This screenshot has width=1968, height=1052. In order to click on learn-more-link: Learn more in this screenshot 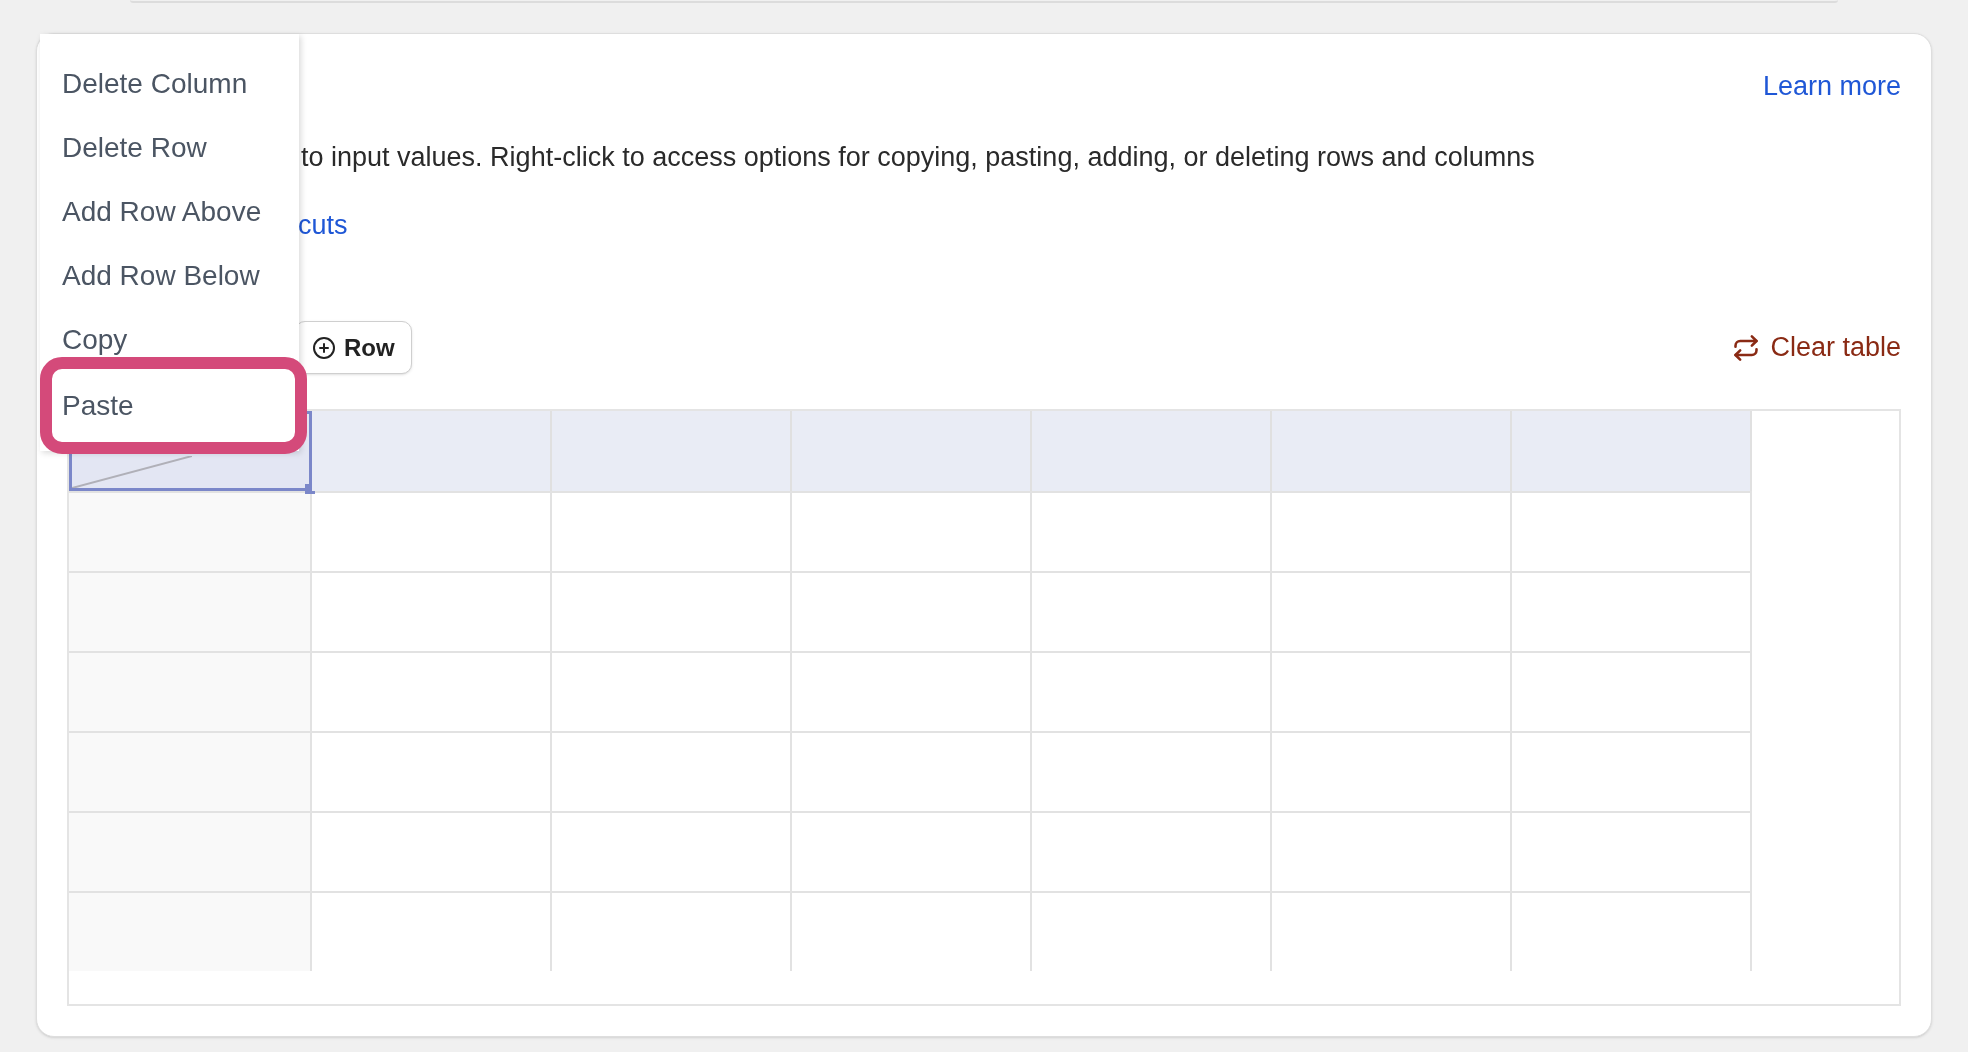, I will do `click(1831, 86)`.